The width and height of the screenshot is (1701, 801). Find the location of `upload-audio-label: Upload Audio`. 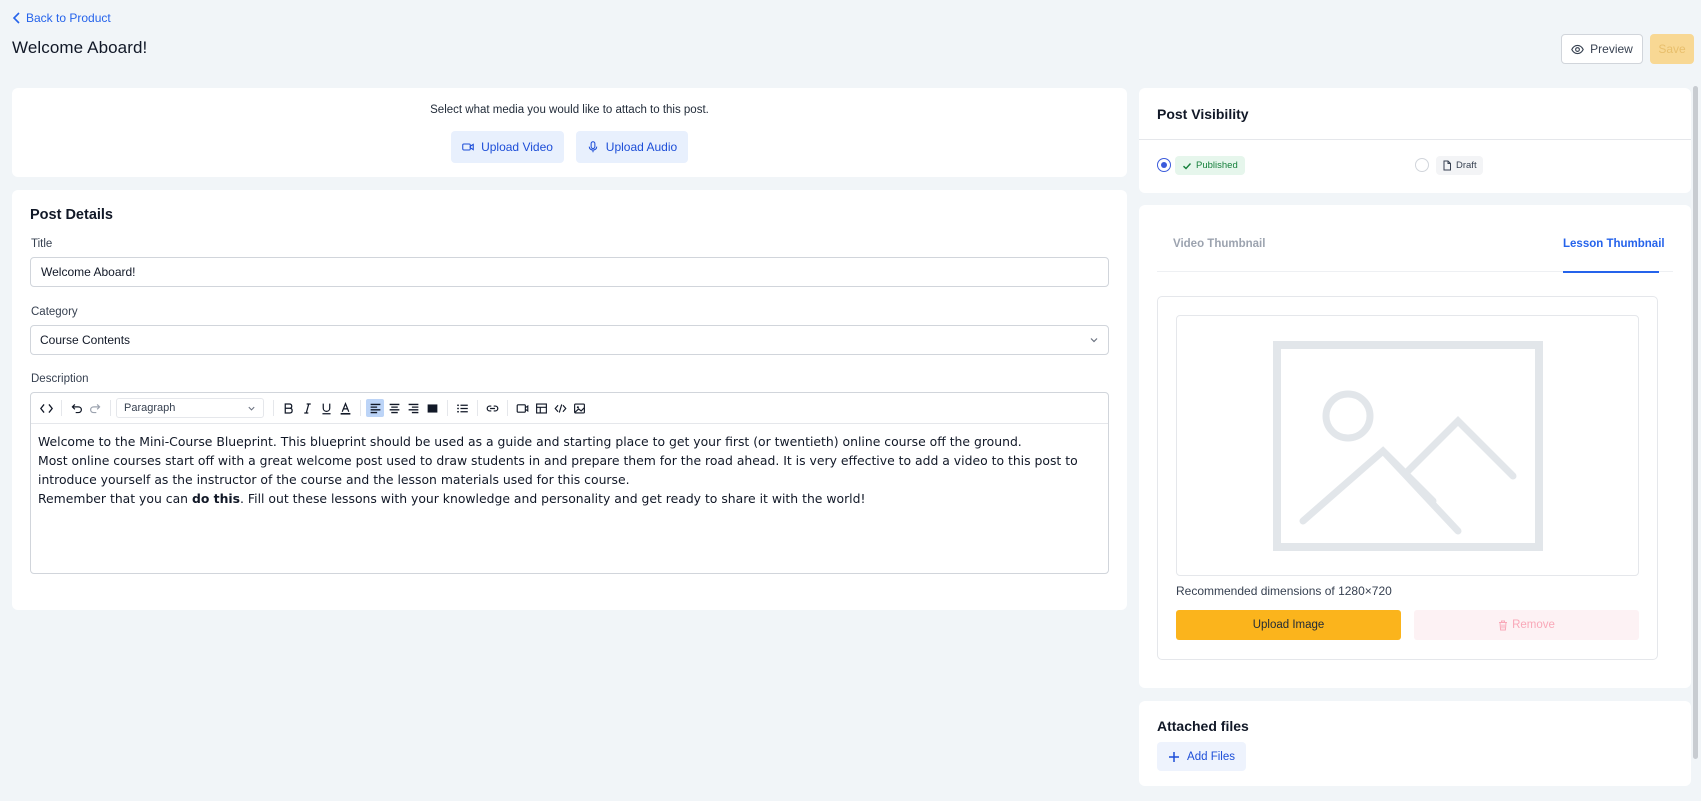

upload-audio-label: Upload Audio is located at coordinates (641, 147).